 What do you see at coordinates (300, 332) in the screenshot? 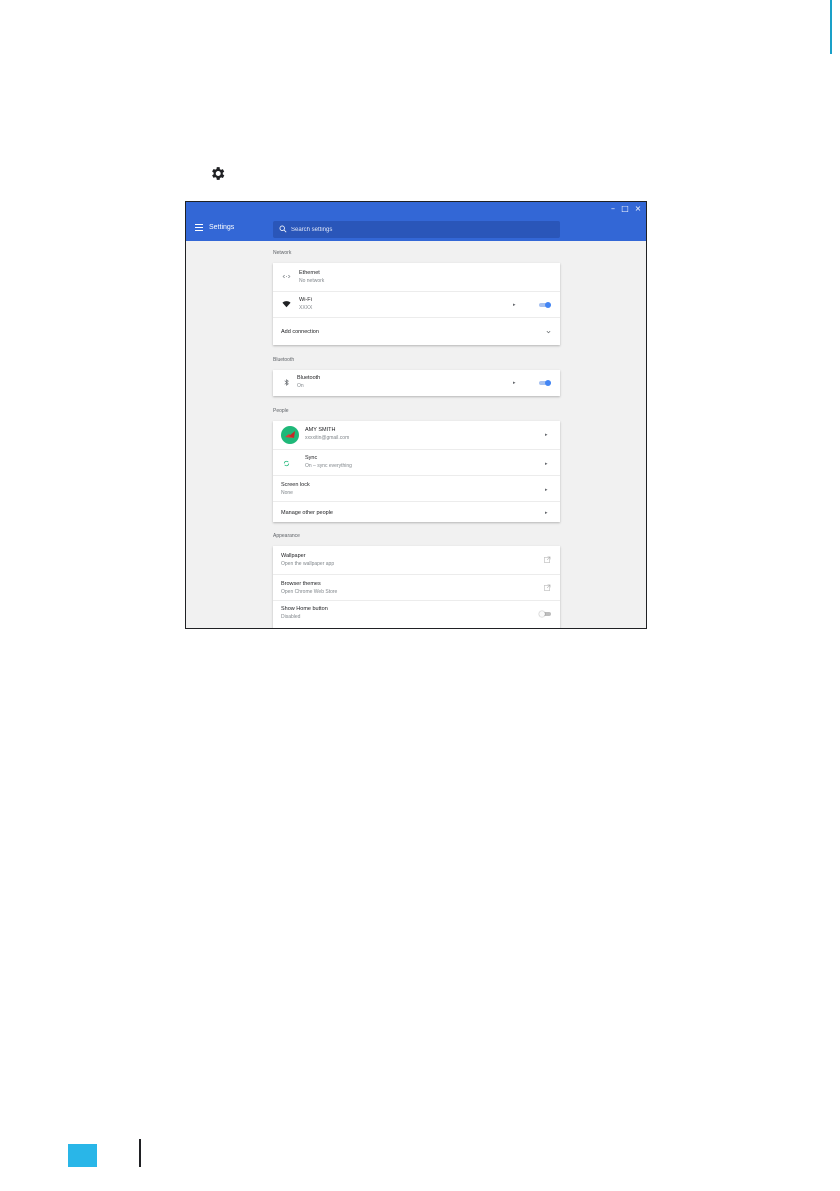
I see `add-connection-label: Add connection` at bounding box center [300, 332].